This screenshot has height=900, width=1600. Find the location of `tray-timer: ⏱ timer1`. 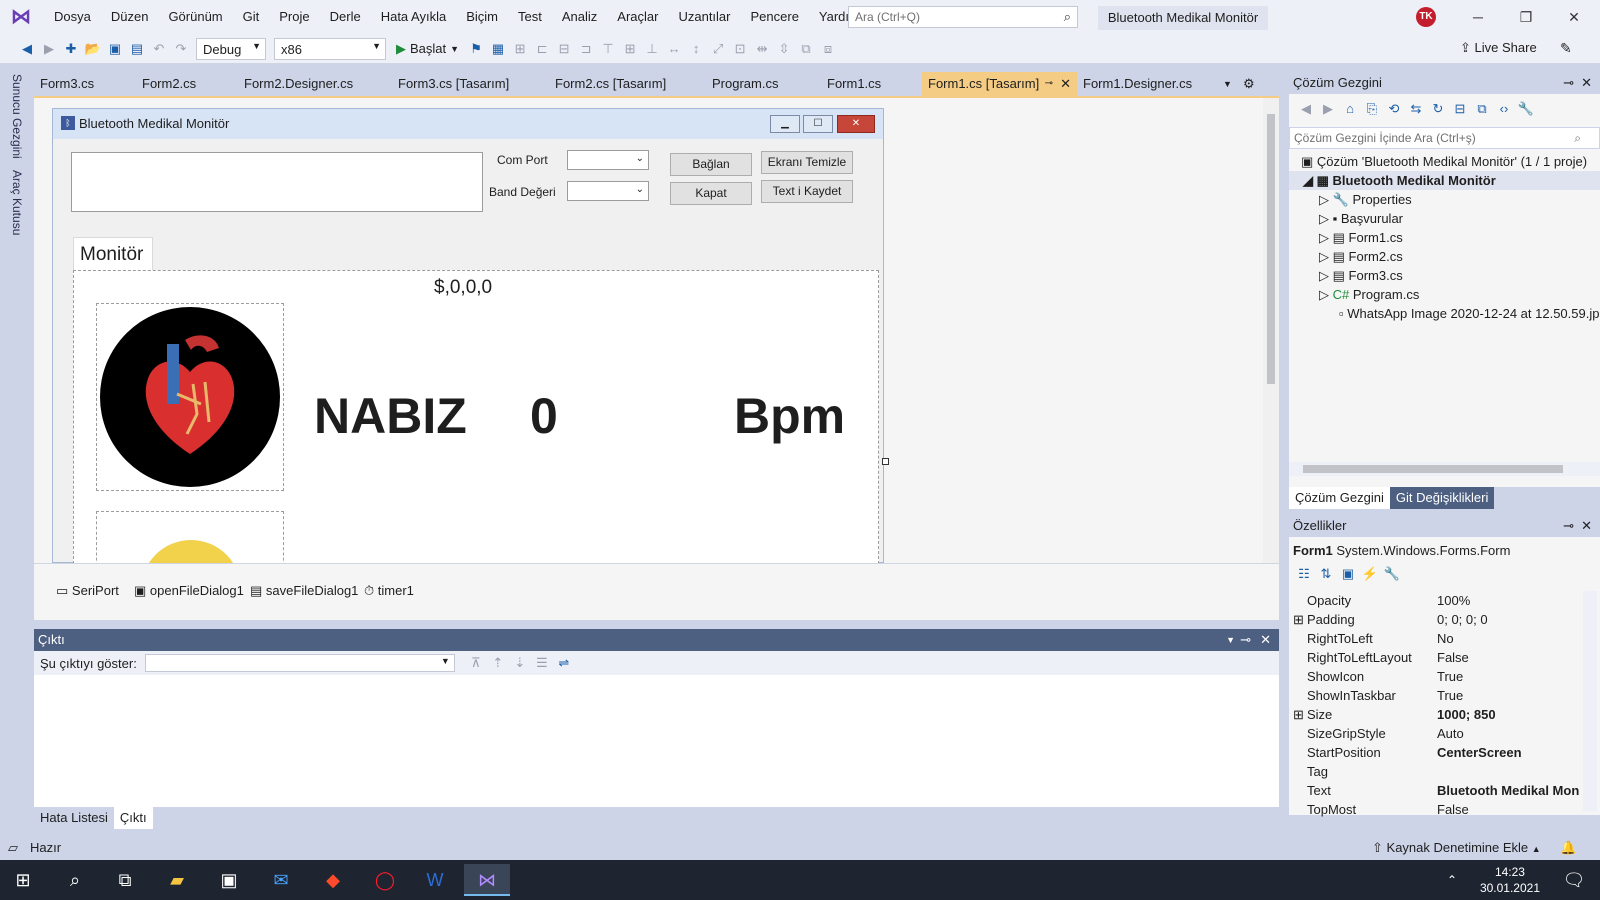

tray-timer: ⏱ timer1 is located at coordinates (389, 591).